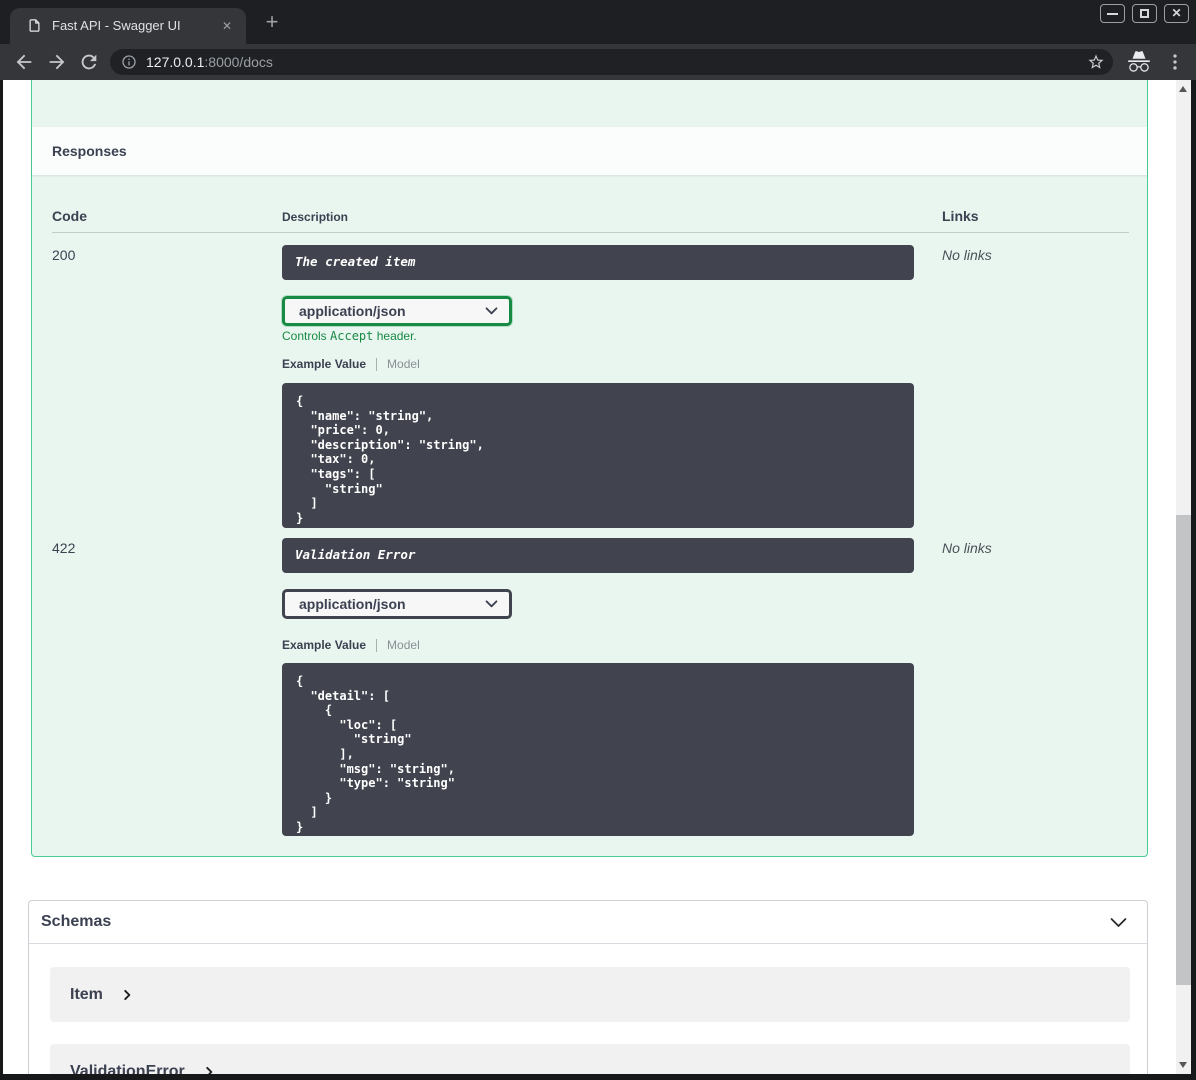 The width and height of the screenshot is (1196, 1080). Describe the element at coordinates (175, 62) in the screenshot. I see `url-host: 127.0.0.1` at that location.